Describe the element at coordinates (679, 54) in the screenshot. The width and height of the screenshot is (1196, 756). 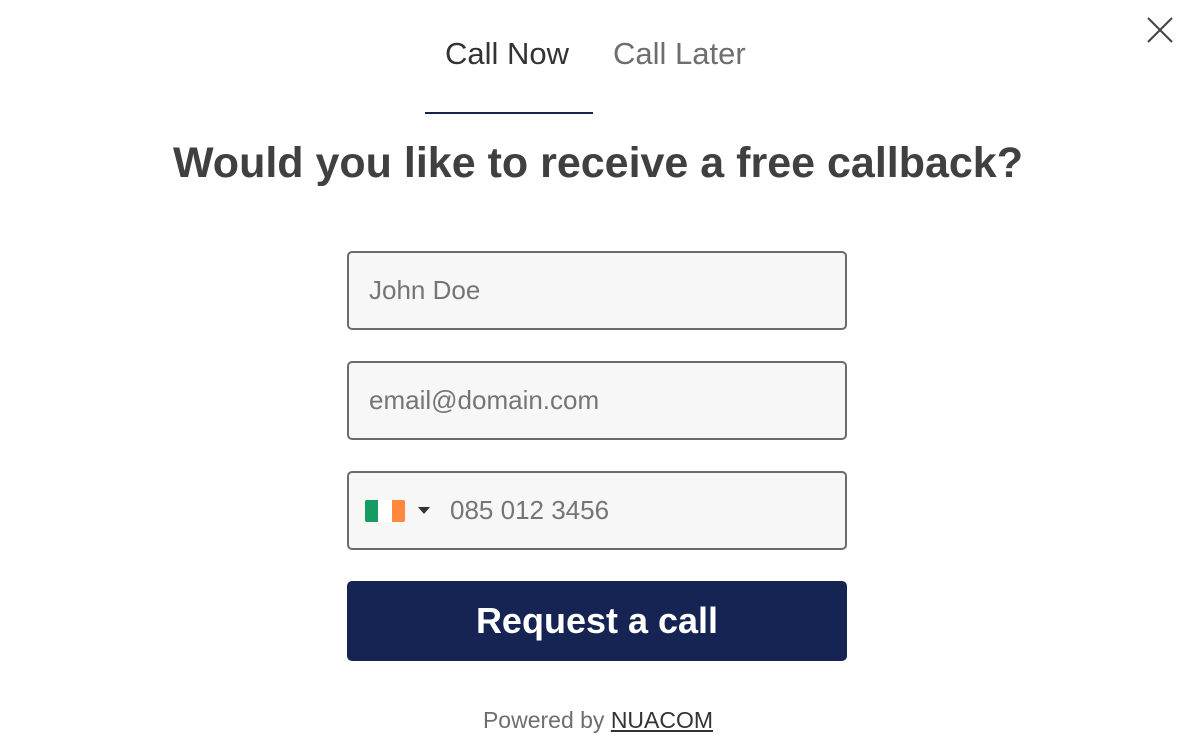
I see `tab-call-later: Call Later` at that location.